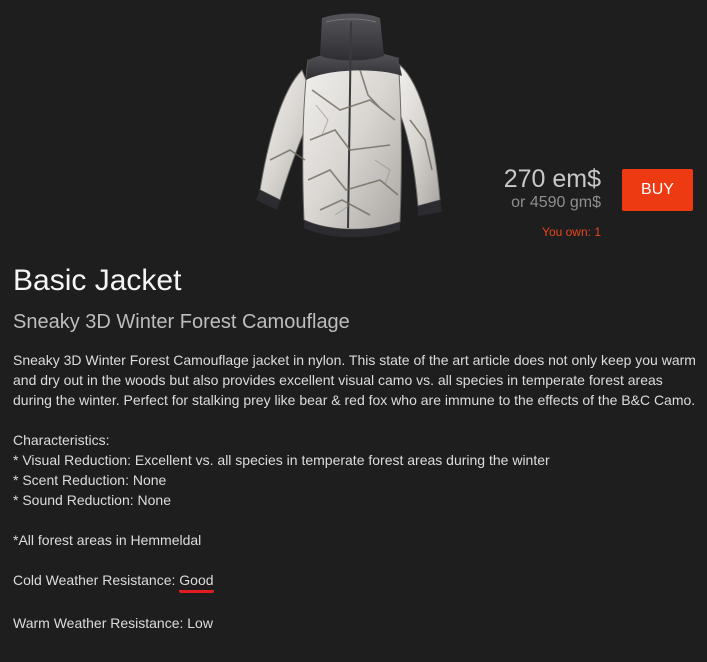  I want to click on price-gm: or 4590 gm$, so click(556, 202).